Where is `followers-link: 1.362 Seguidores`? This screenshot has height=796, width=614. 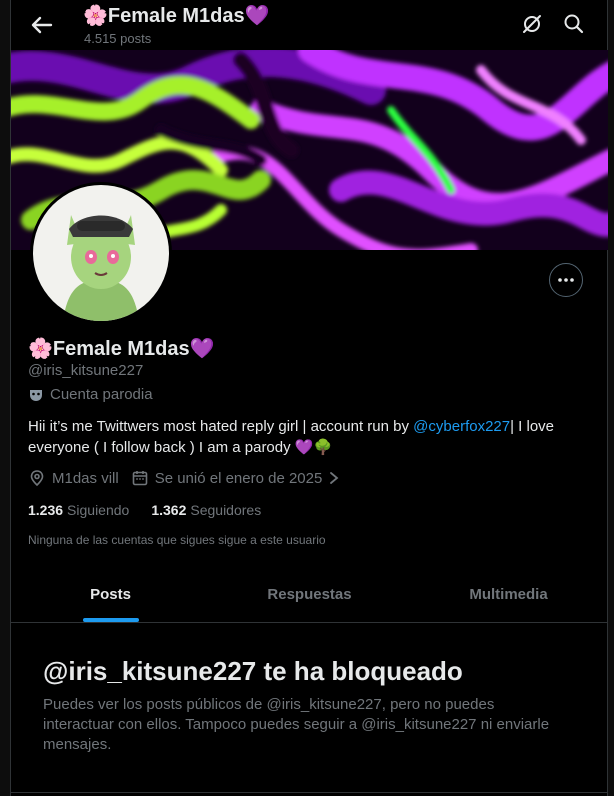
followers-link: 1.362 Seguidores is located at coordinates (206, 510).